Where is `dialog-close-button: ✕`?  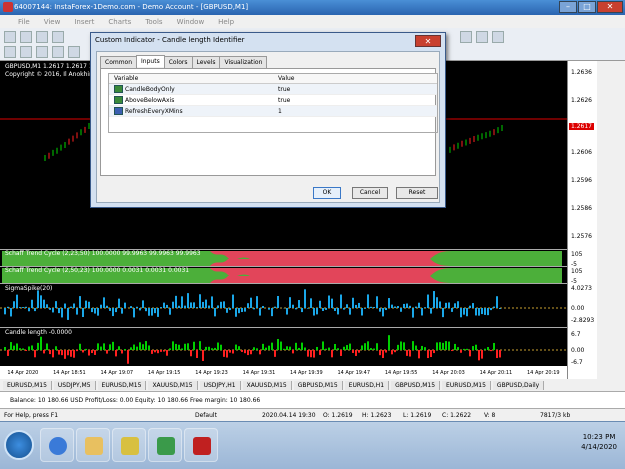
dialog-close-button: ✕ is located at coordinates (428, 41).